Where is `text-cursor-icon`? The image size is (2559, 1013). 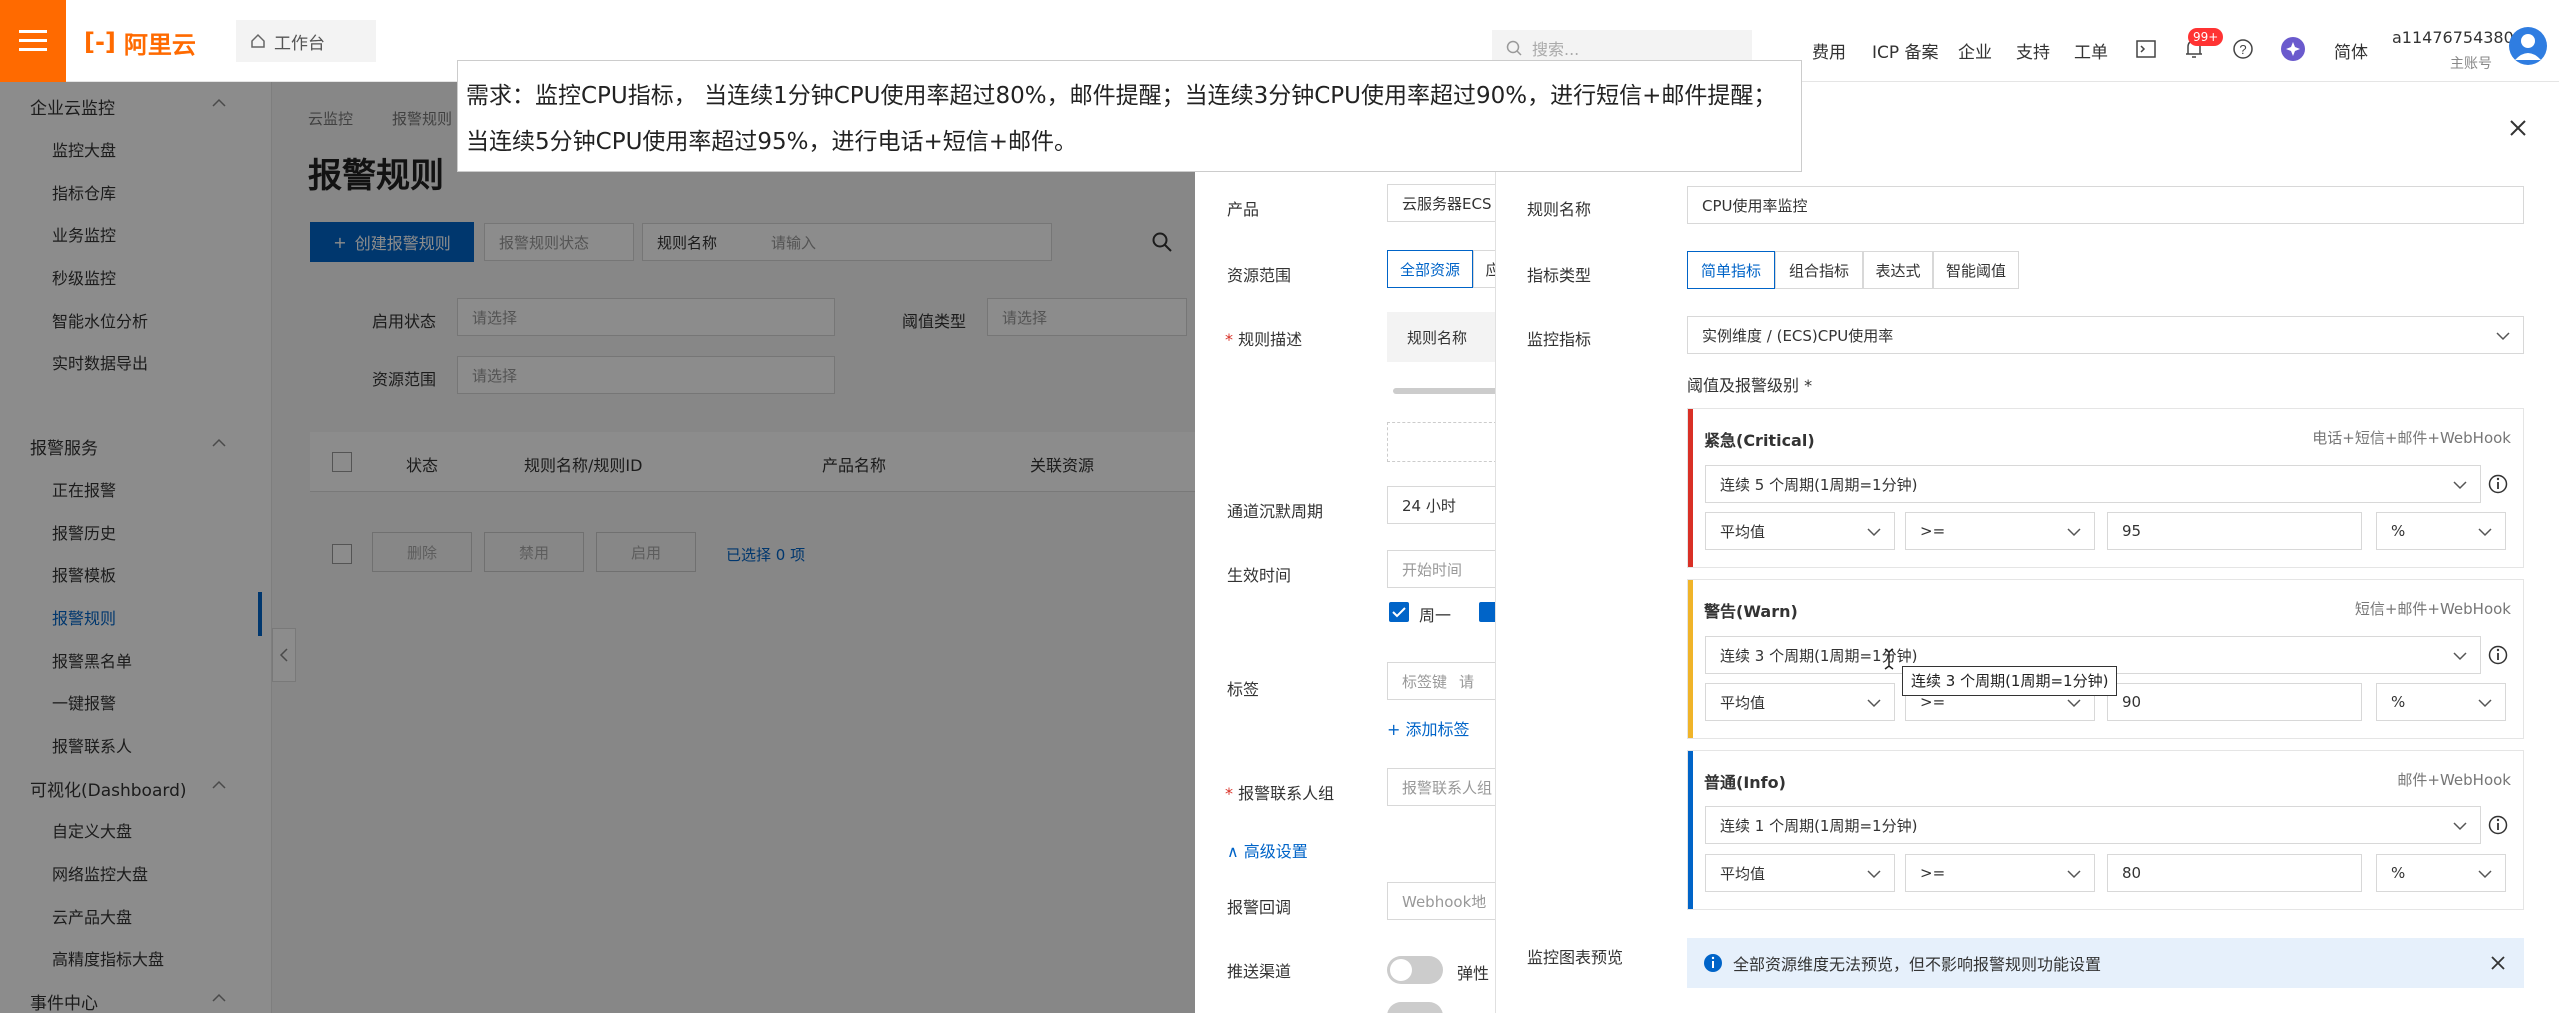 text-cursor-icon is located at coordinates (1889, 659).